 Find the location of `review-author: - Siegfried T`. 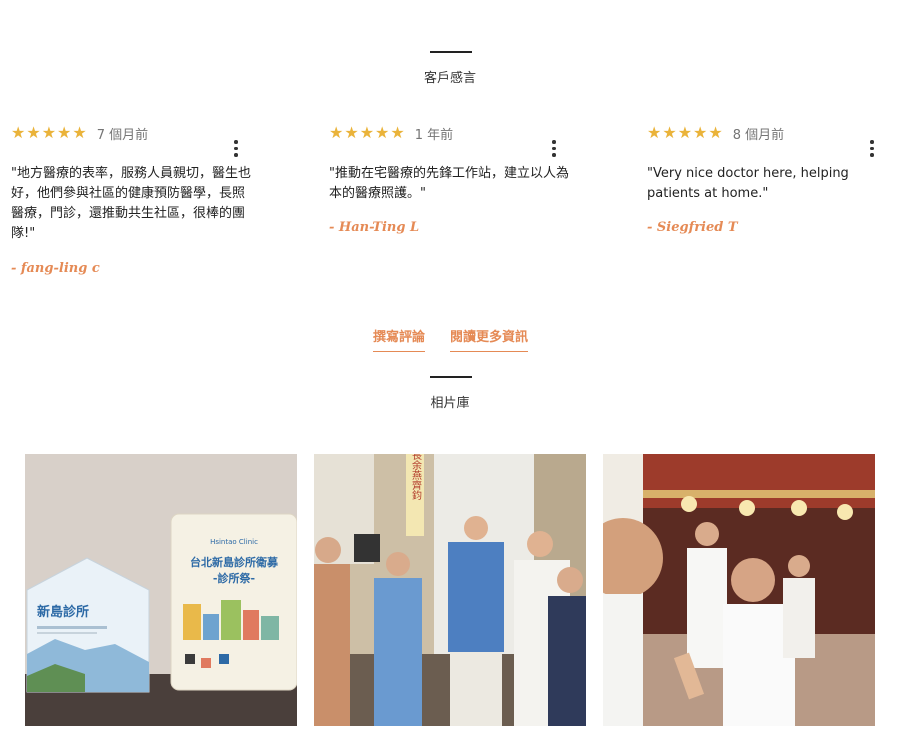

review-author: - Siegfried T is located at coordinates (692, 227).